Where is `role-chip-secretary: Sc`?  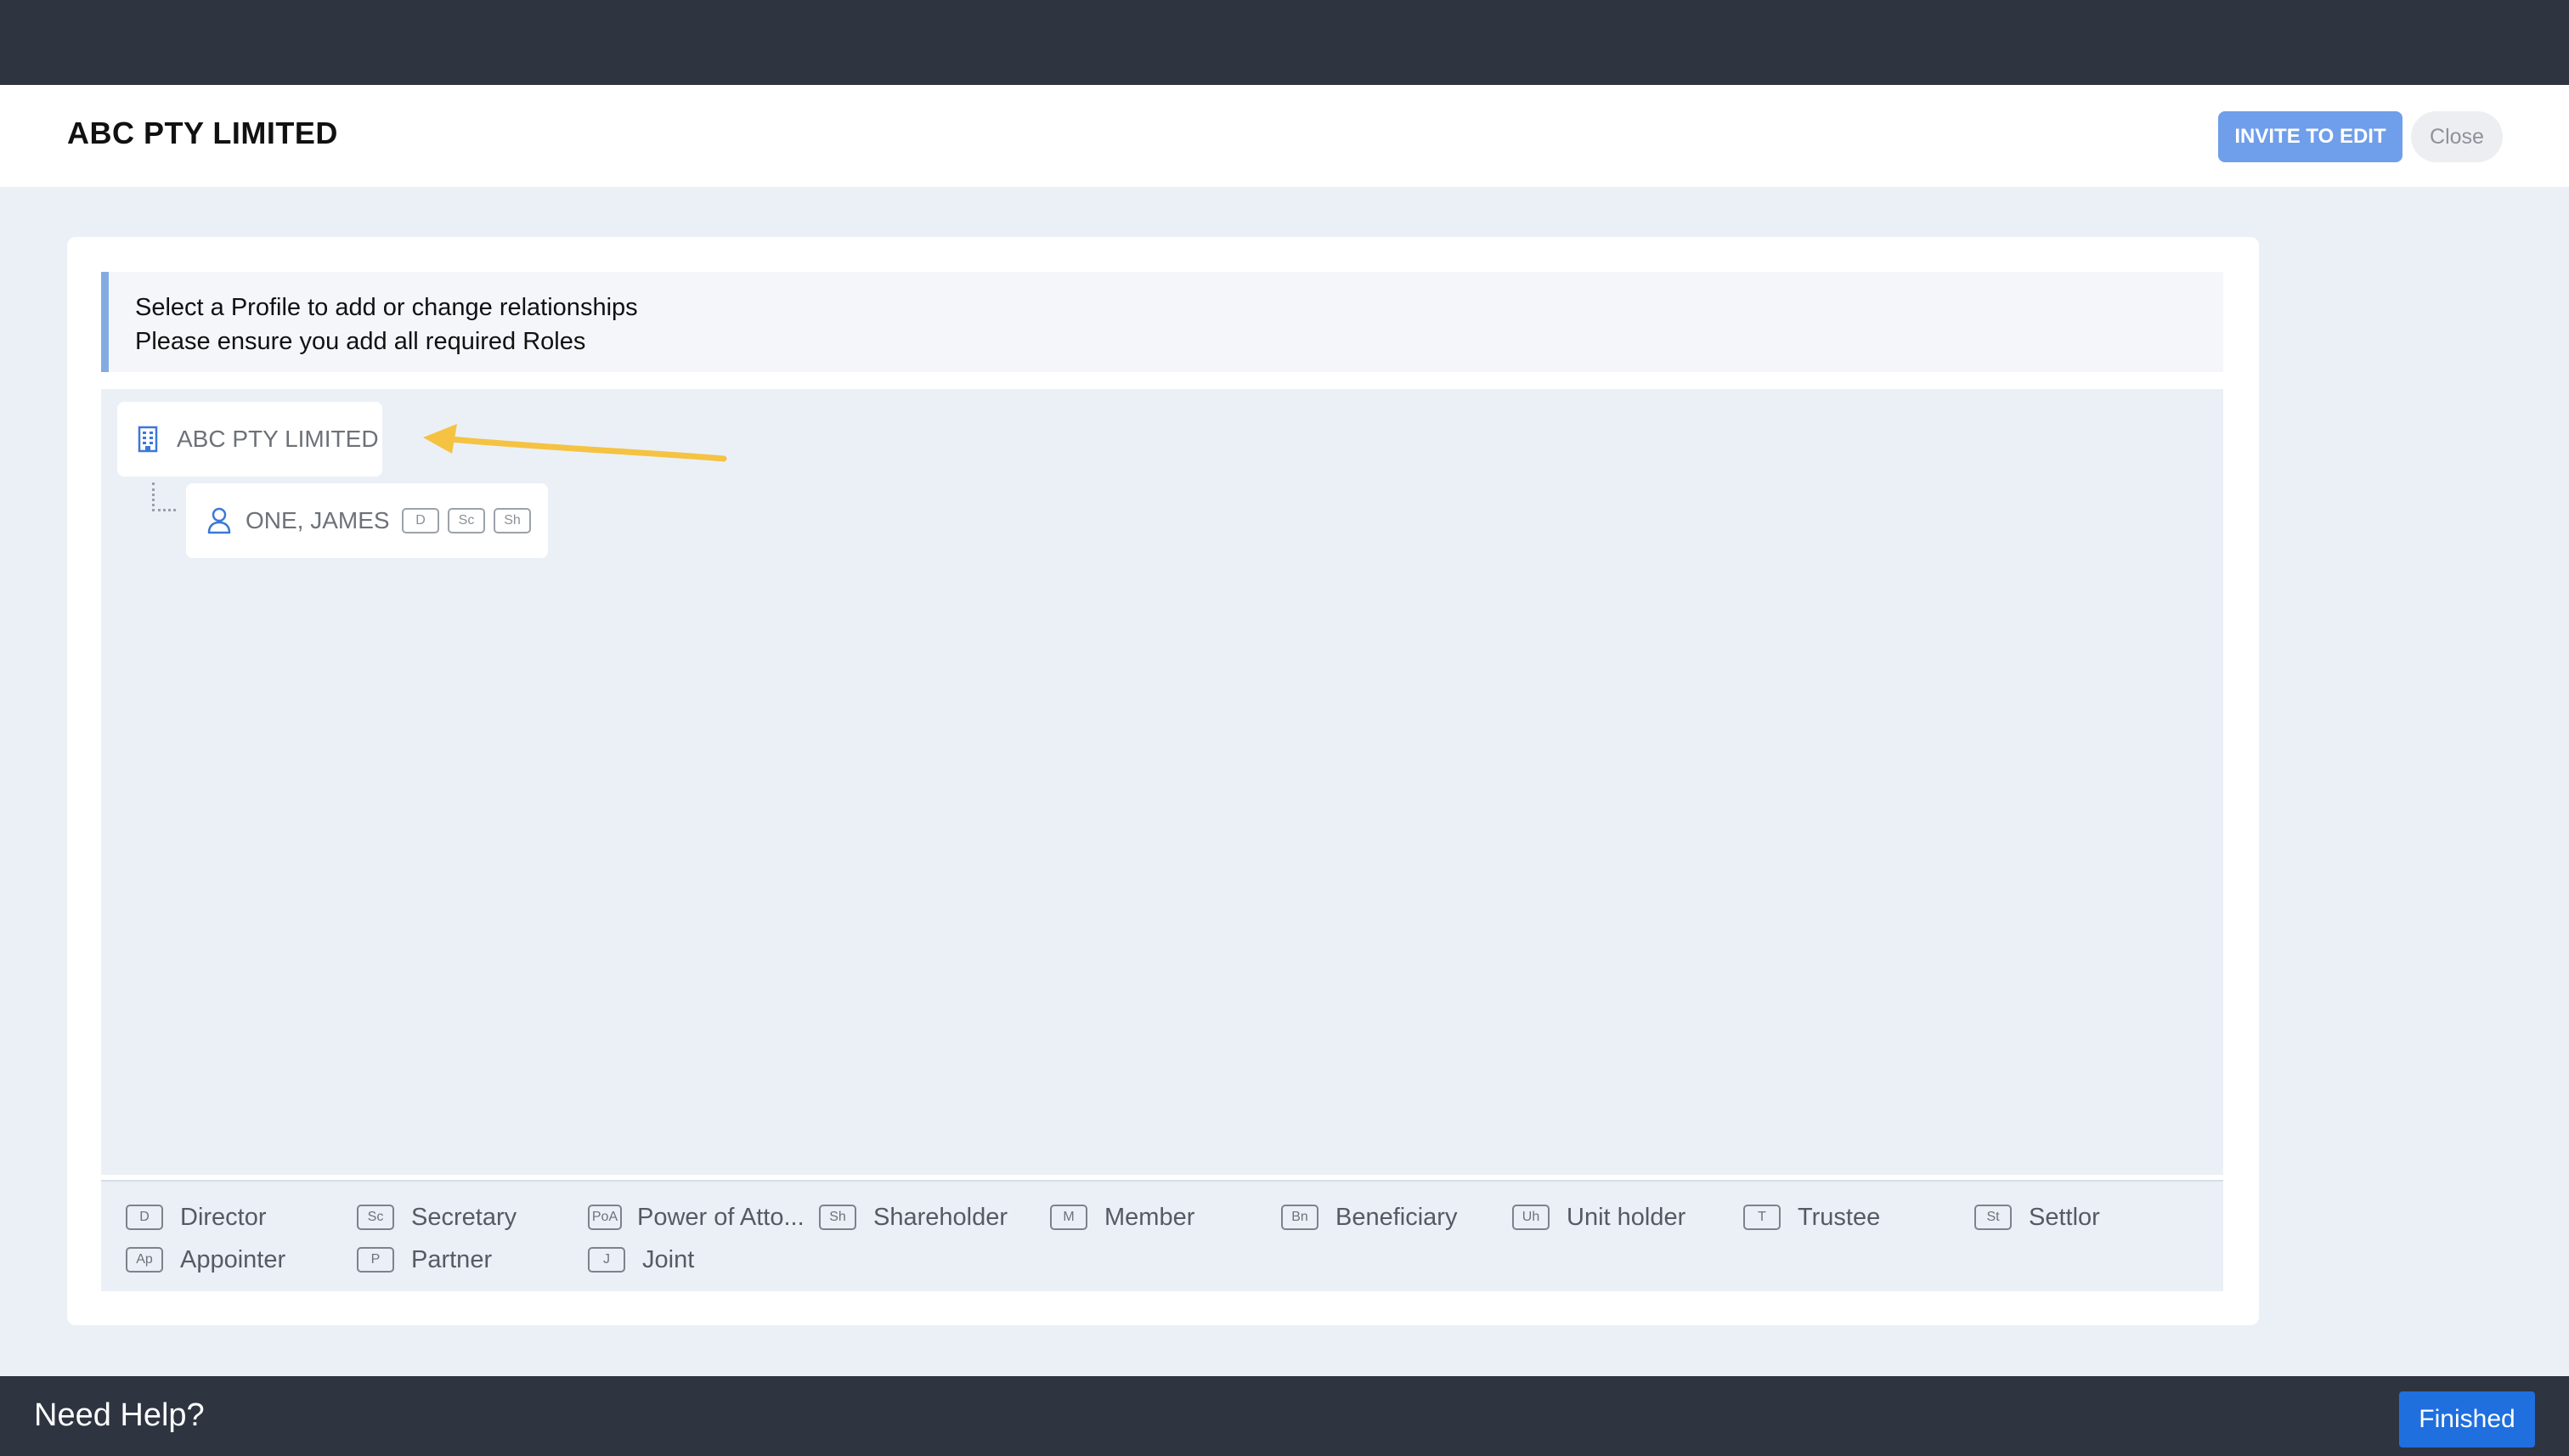
role-chip-secretary: Sc is located at coordinates (466, 521).